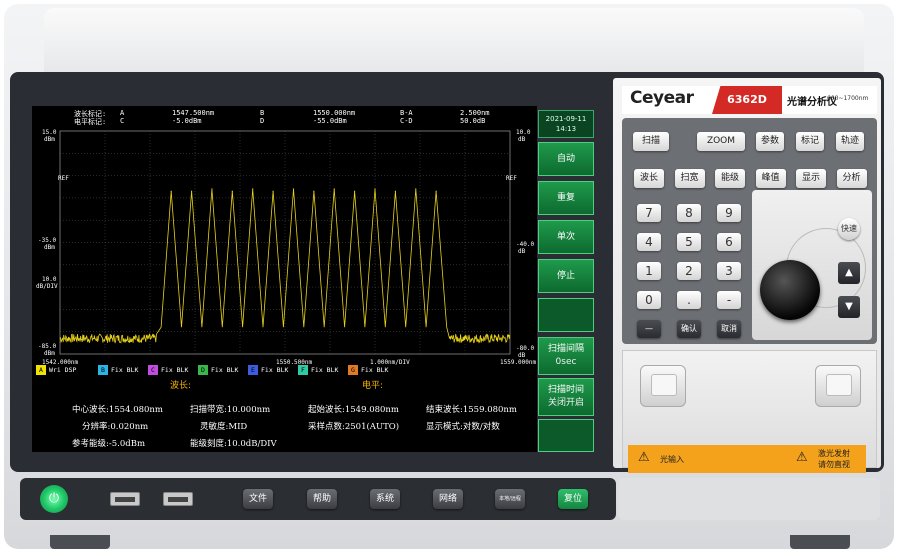 Image resolution: width=897 pixels, height=553 pixels. Describe the element at coordinates (689, 242) in the screenshot. I see `numpad-key: 5` at that location.